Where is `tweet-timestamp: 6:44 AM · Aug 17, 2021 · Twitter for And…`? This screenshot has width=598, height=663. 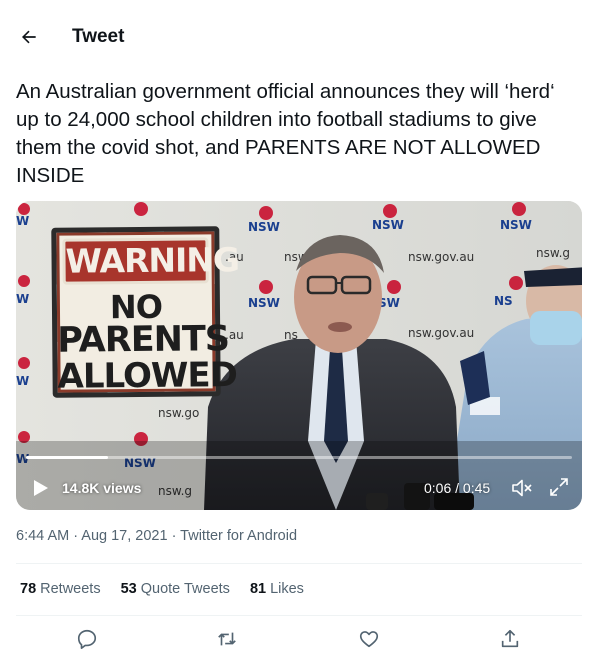 tweet-timestamp: 6:44 AM · Aug 17, 2021 · Twitter for And… is located at coordinates (156, 536).